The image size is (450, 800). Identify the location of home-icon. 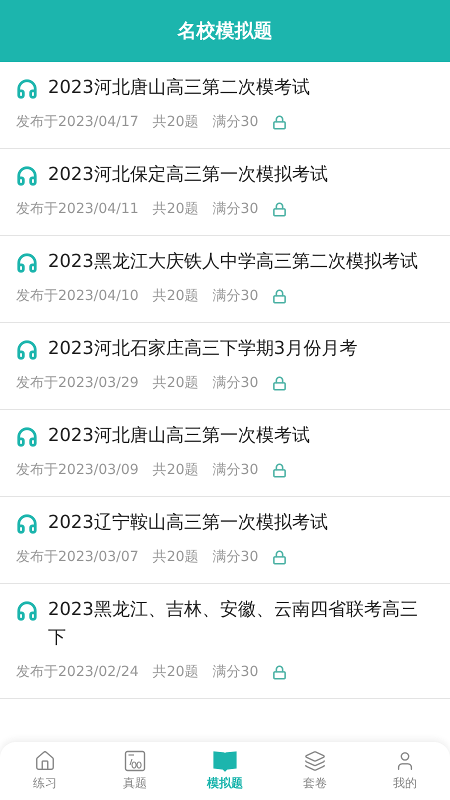
(45, 761).